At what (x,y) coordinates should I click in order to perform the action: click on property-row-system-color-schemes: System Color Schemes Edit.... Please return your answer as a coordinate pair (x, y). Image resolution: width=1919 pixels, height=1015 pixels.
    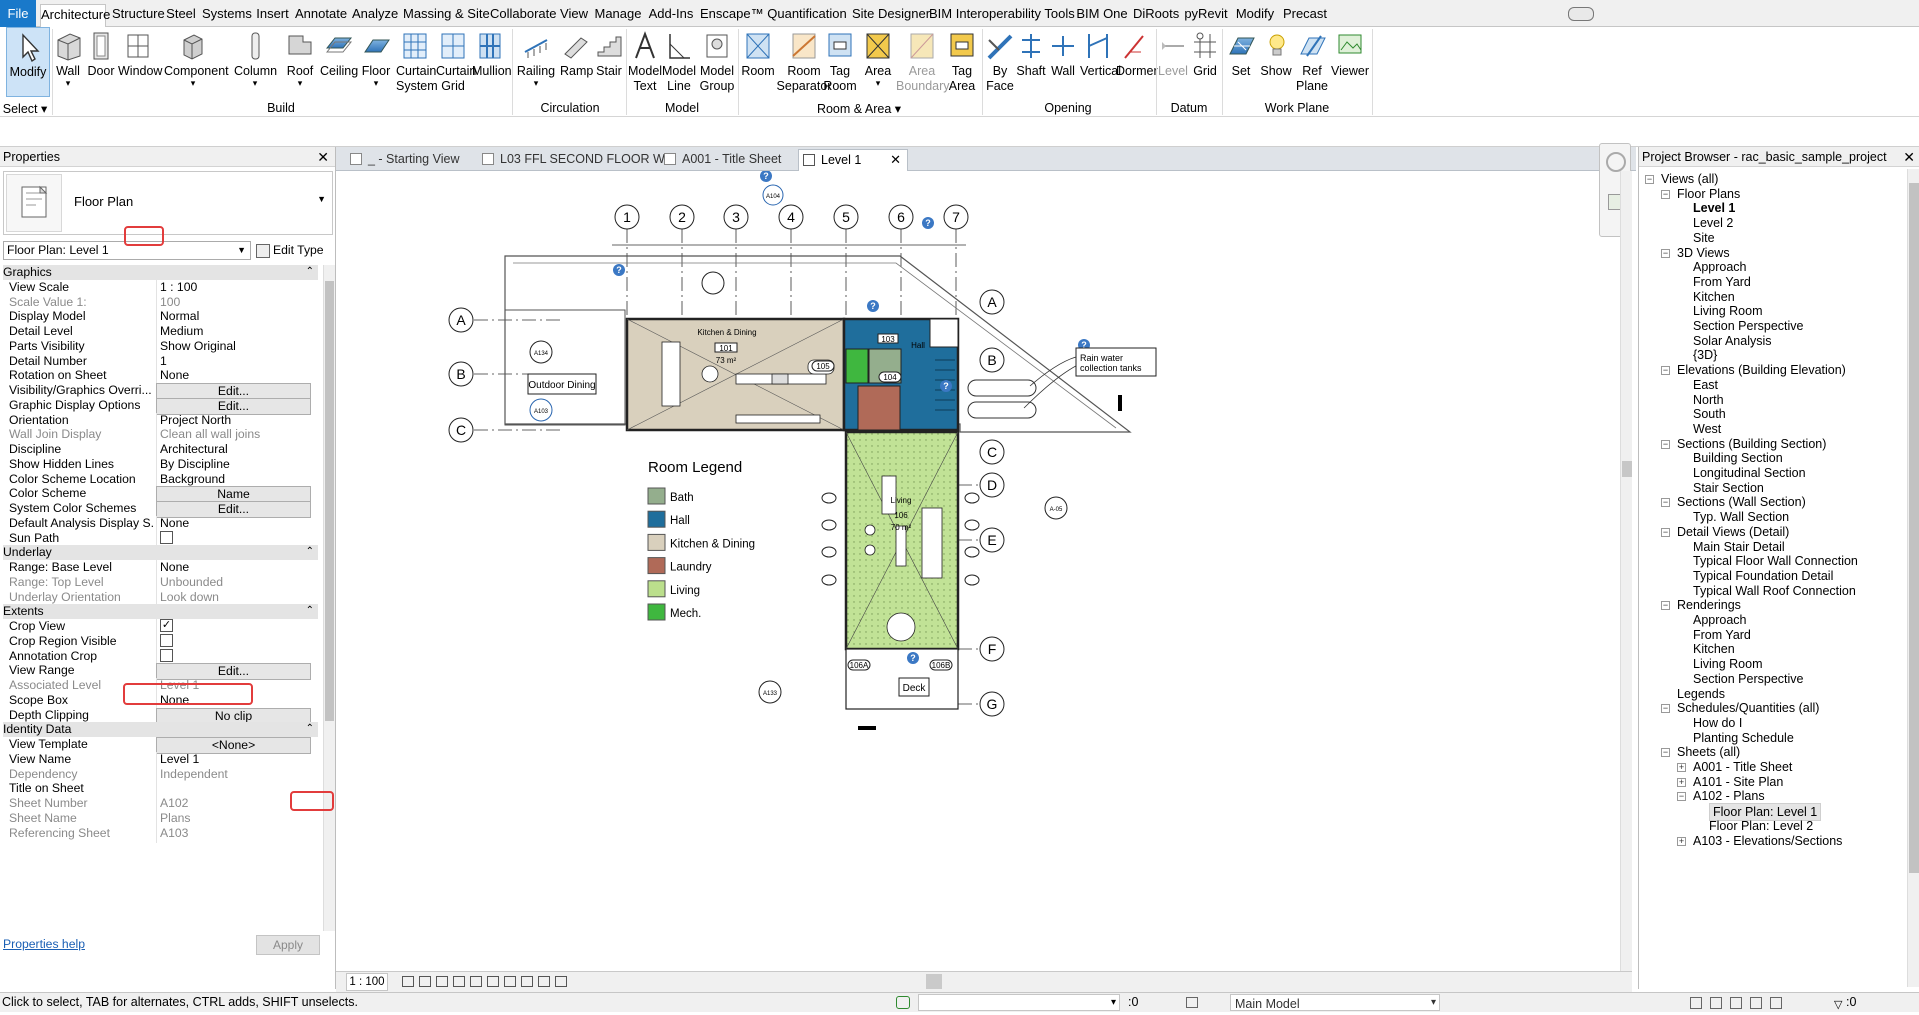
    Looking at the image, I should click on (160, 509).